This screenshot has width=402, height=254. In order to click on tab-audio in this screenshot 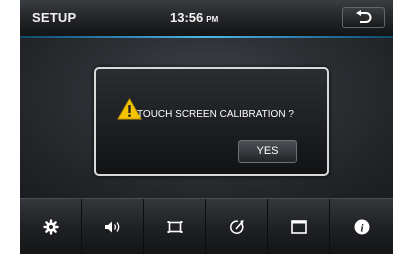, I will do `click(113, 226)`.